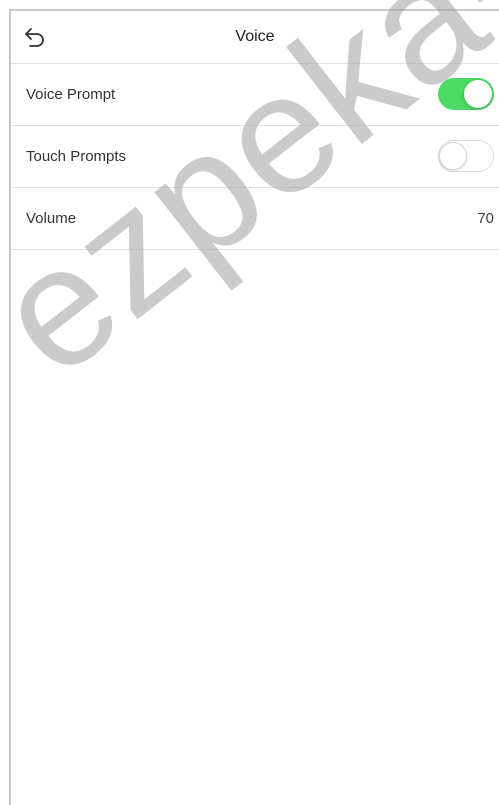 Image resolution: width=499 pixels, height=805 pixels. Describe the element at coordinates (255, 95) in the screenshot. I see `setting-row-voice-prompt: Voice Prompt` at that location.